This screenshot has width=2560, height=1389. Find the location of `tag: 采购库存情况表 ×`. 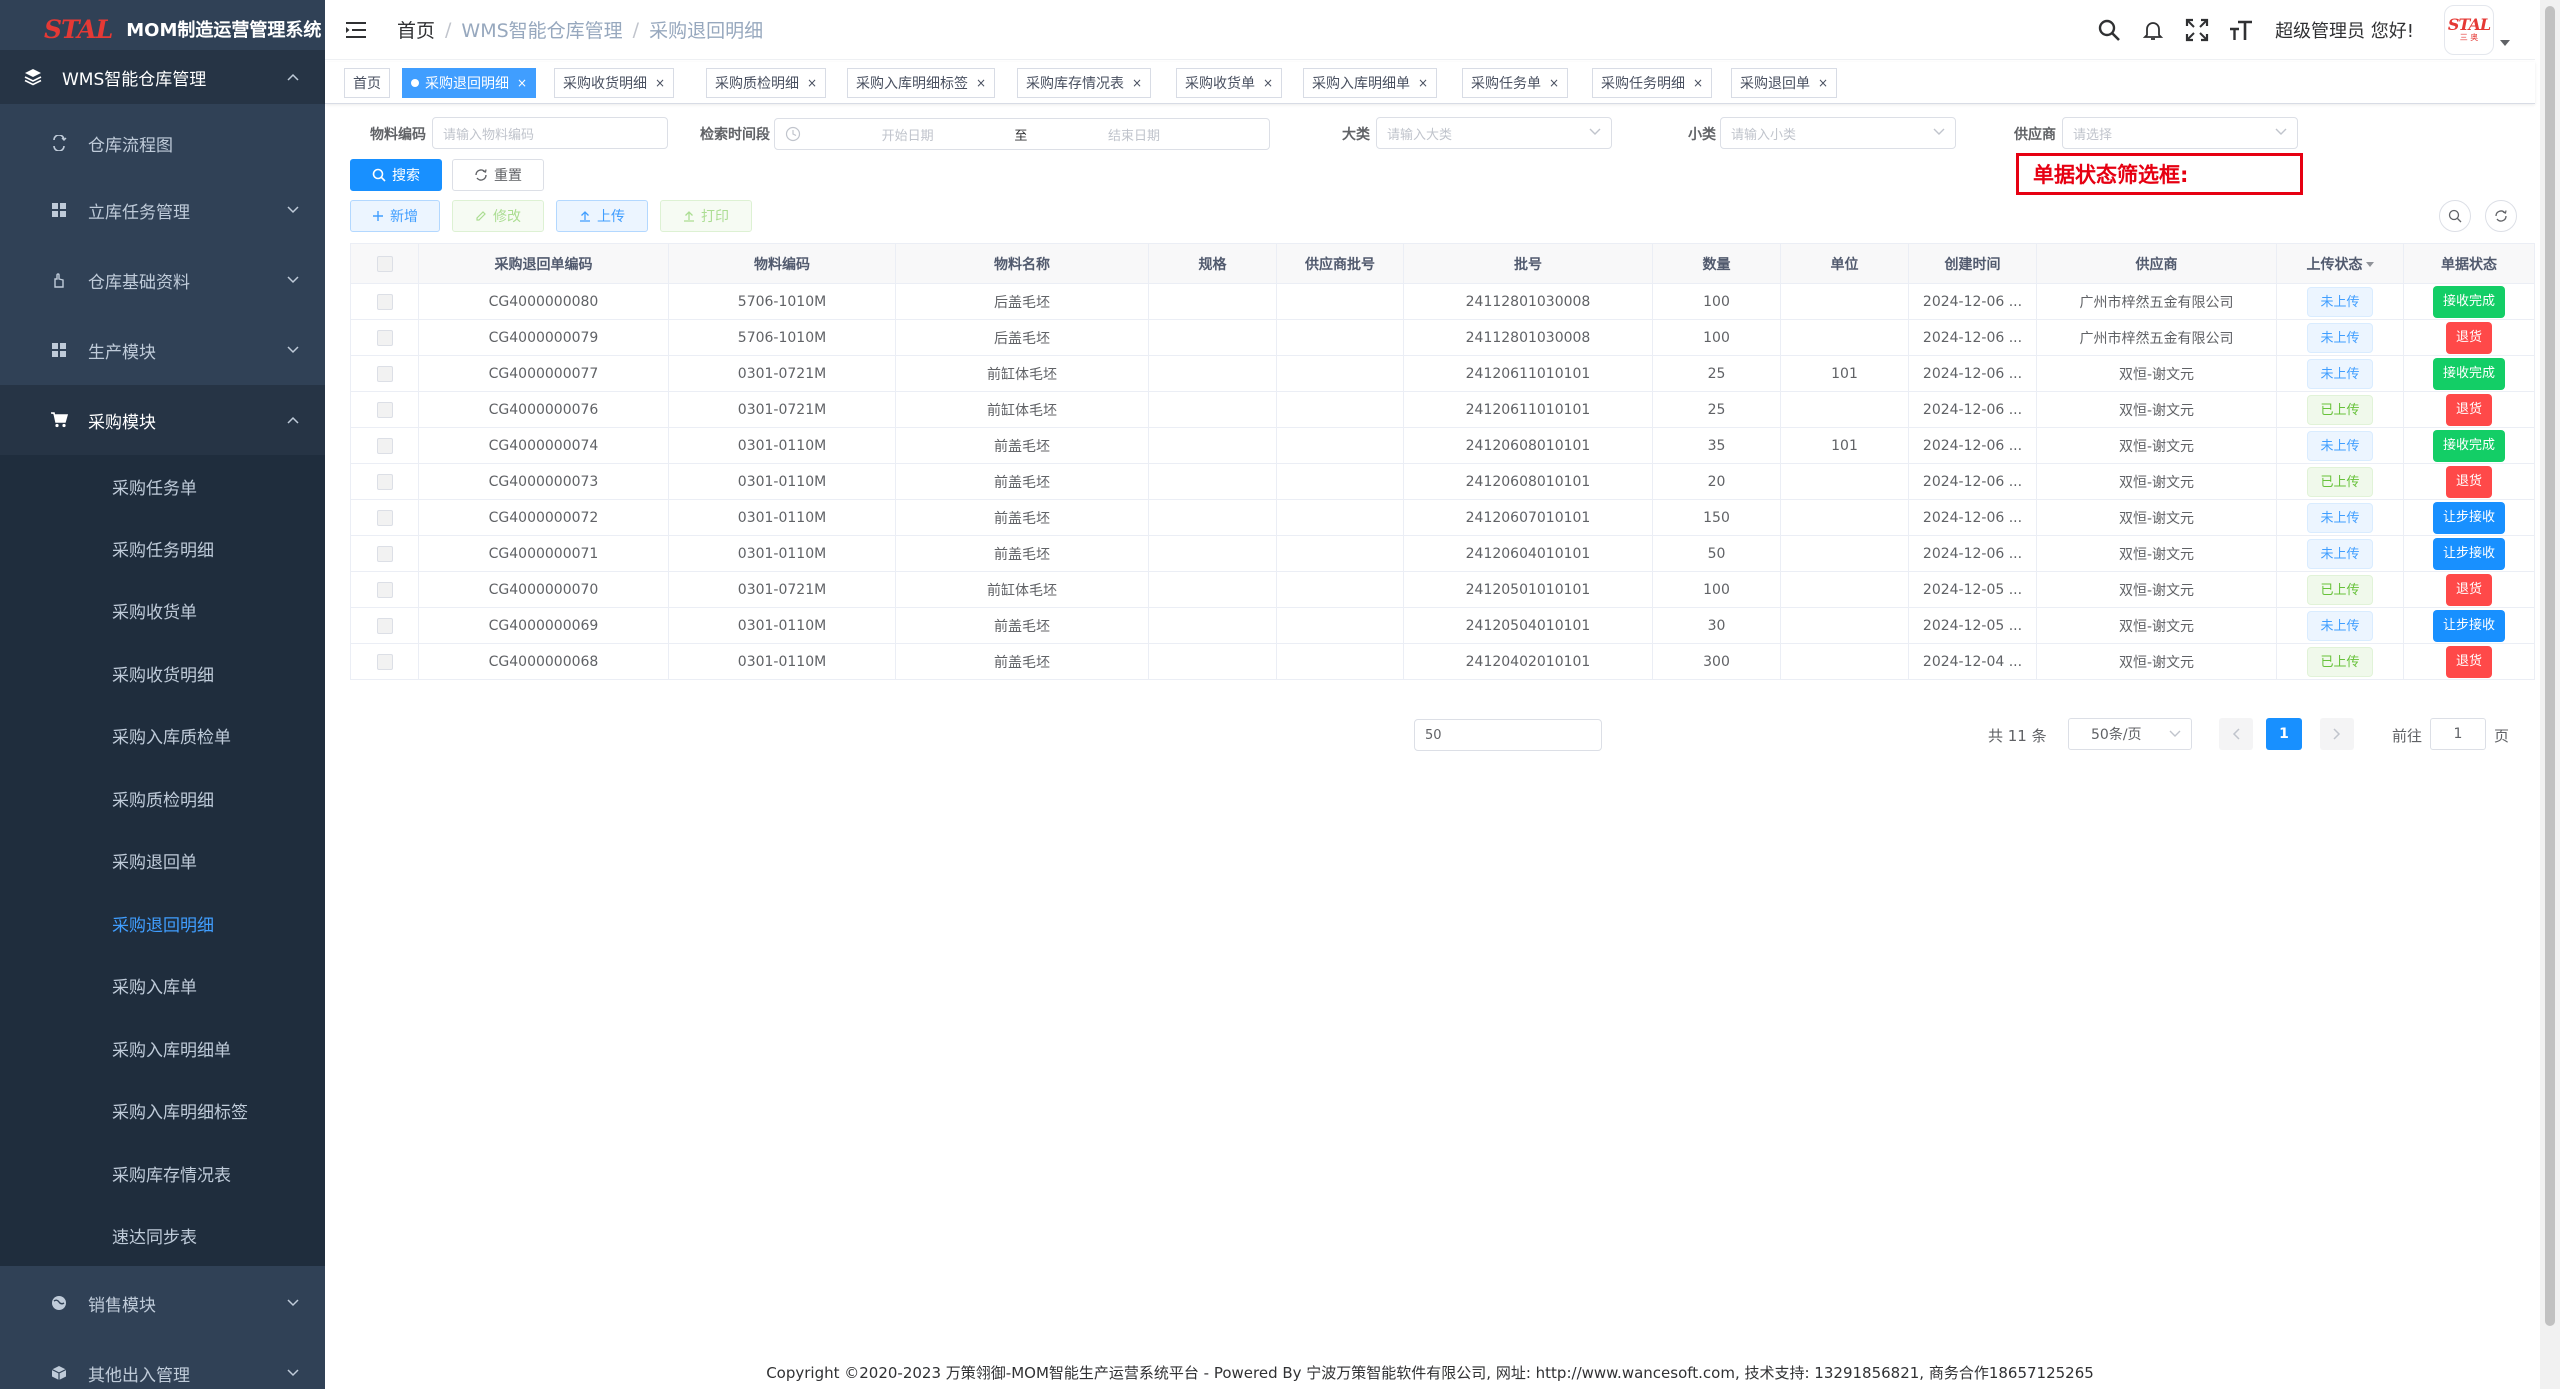

tag: 采购库存情况表 × is located at coordinates (1084, 83).